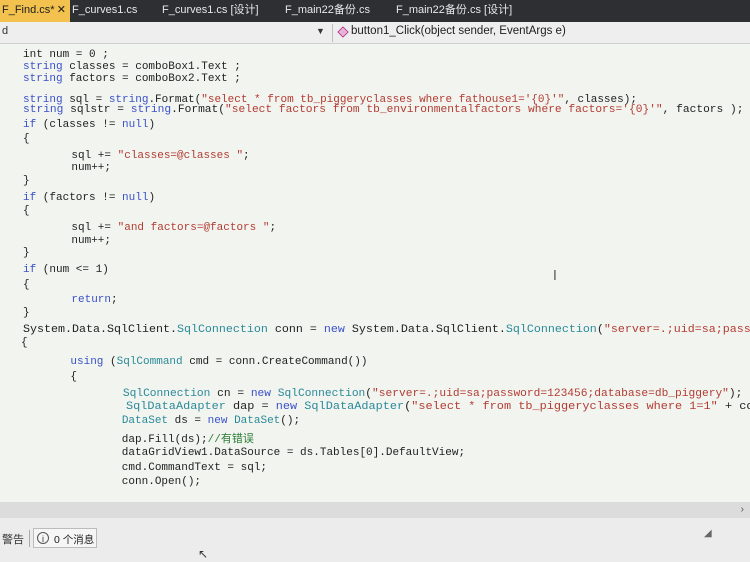 Image resolution: width=750 pixels, height=562 pixels. What do you see at coordinates (375, 540) in the screenshot?
I see `error-list-panel: 警告 i 0 个消息 ◢ ↖` at bounding box center [375, 540].